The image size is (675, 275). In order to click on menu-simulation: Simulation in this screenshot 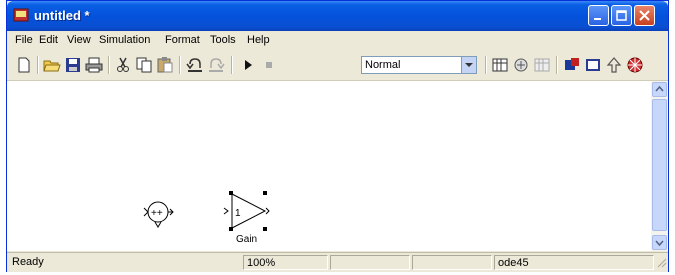, I will do `click(124, 40)`.